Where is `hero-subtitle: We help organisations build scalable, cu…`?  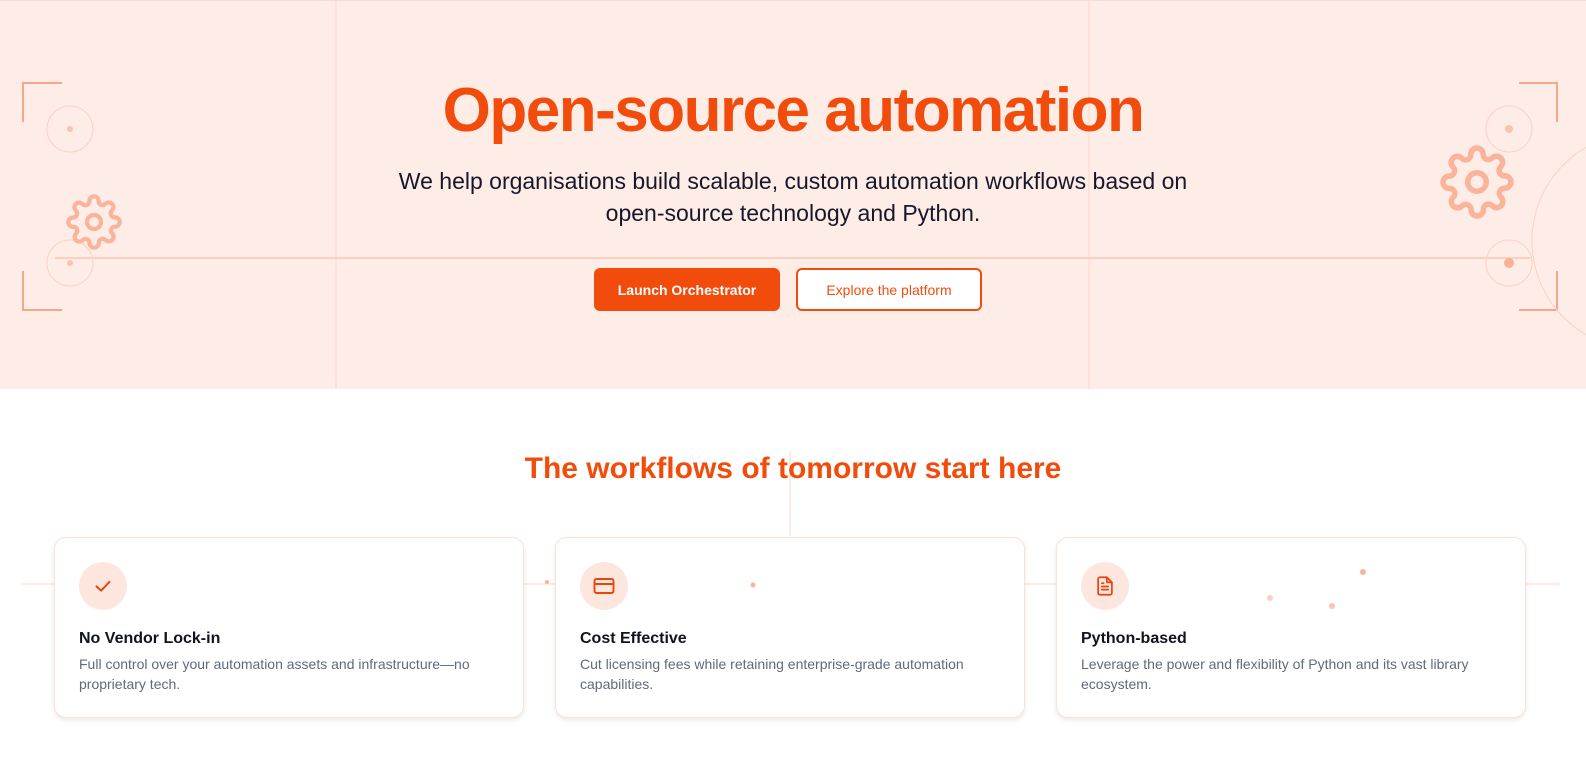
hero-subtitle: We help organisations build scalable, cu… is located at coordinates (793, 197).